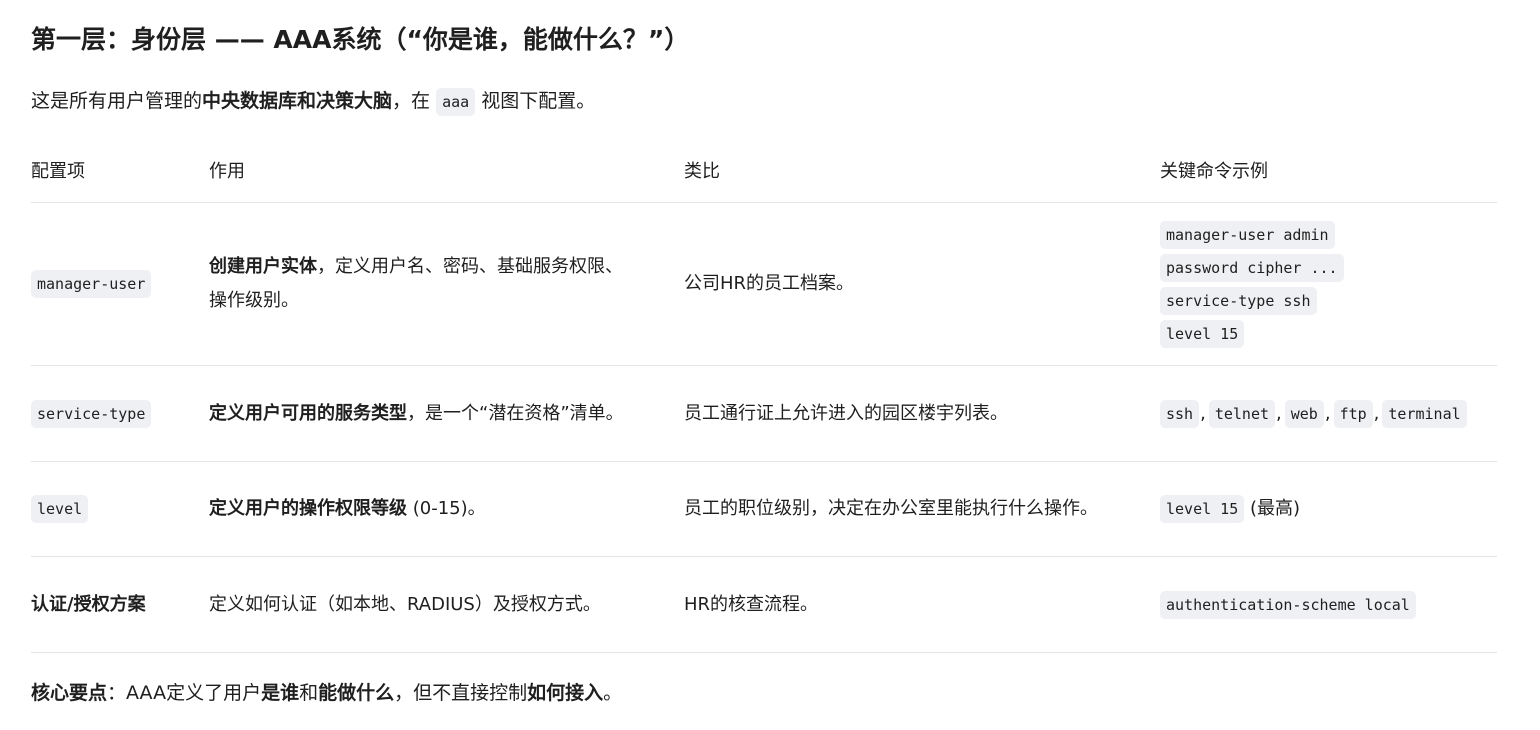  Describe the element at coordinates (308, 413) in the screenshot. I see `role-bold: 定义用户可用的服务类型` at that location.